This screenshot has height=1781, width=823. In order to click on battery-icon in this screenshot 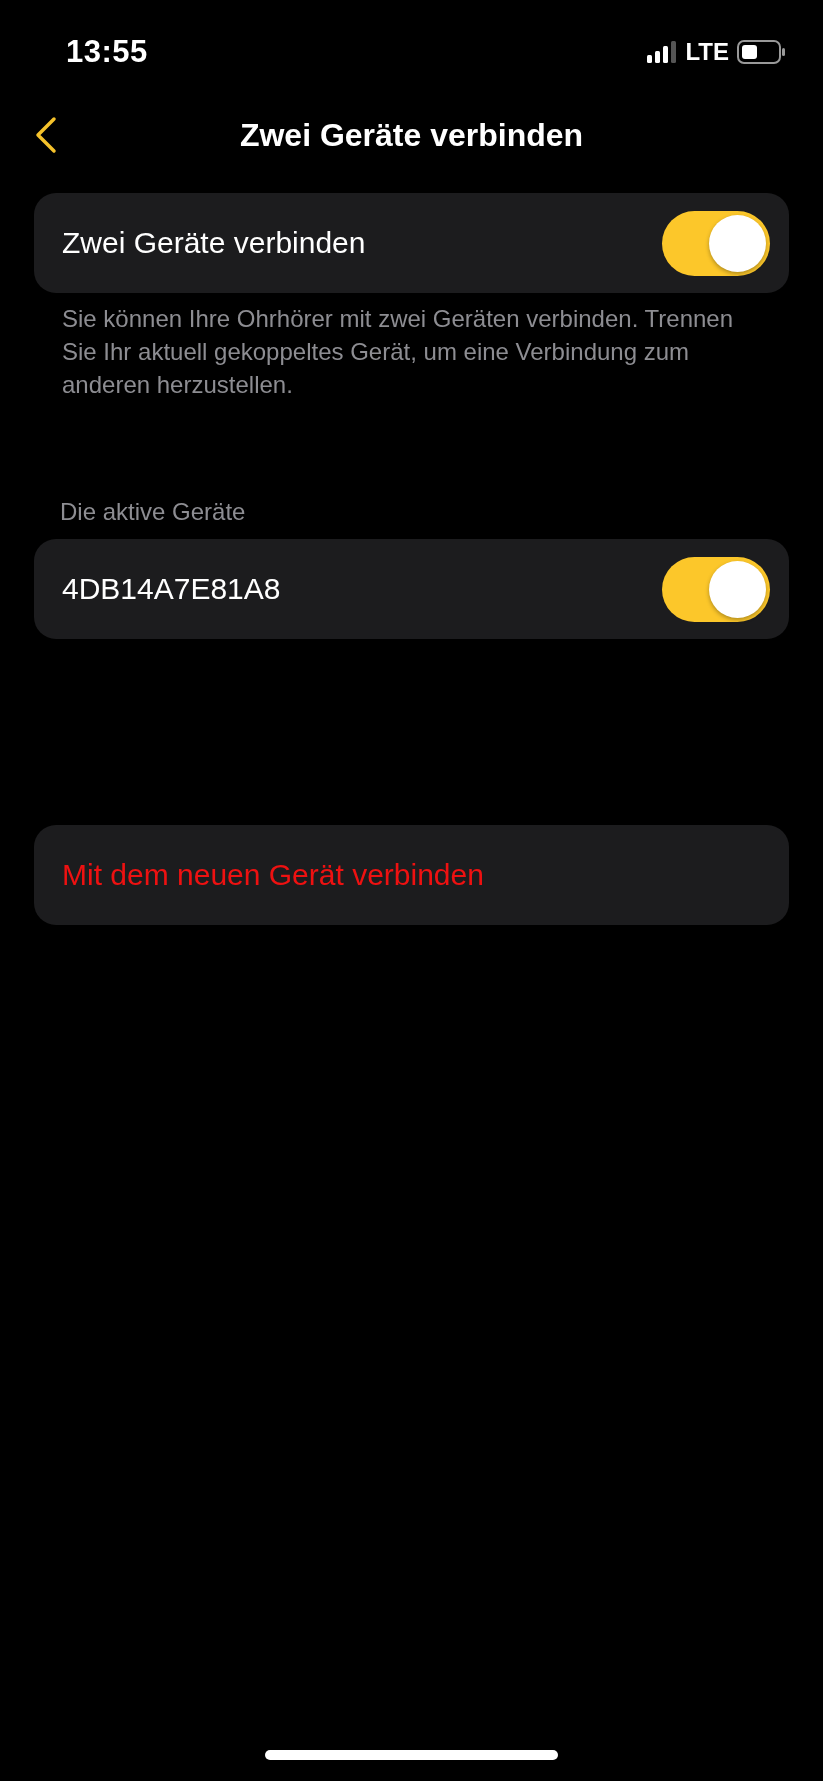, I will do `click(761, 52)`.